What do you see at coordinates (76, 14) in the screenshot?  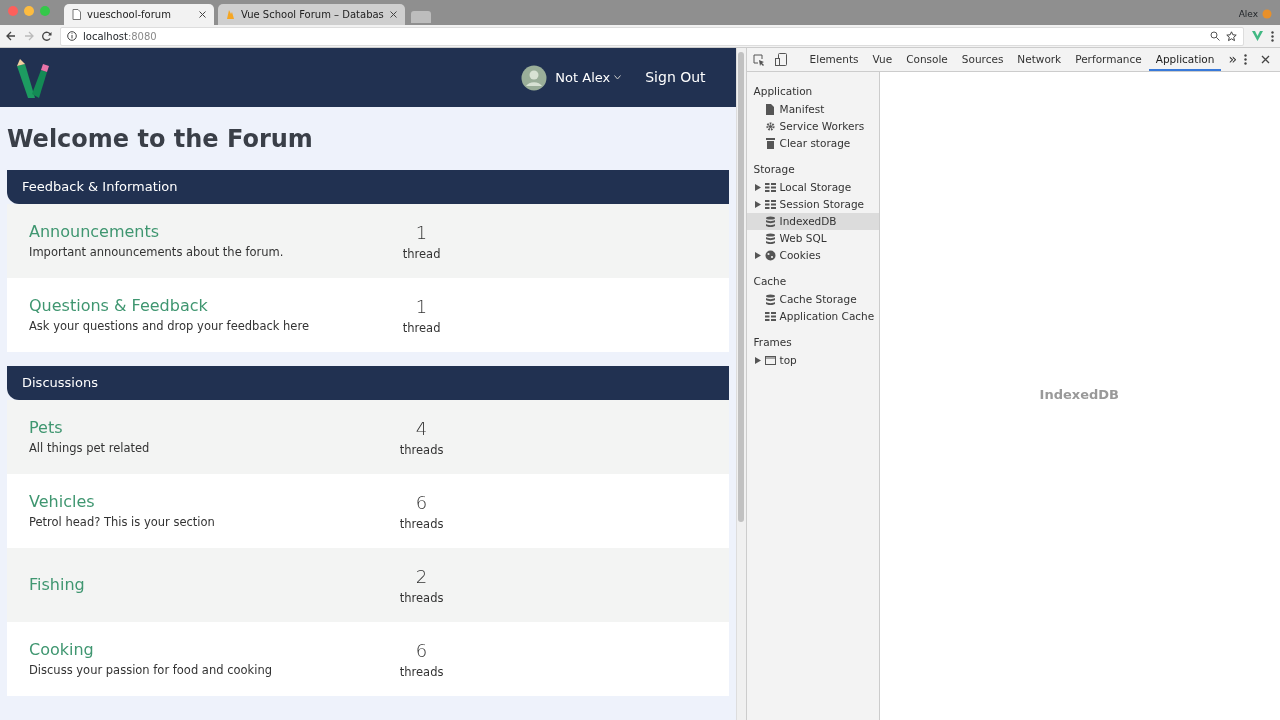 I see `page-icon` at bounding box center [76, 14].